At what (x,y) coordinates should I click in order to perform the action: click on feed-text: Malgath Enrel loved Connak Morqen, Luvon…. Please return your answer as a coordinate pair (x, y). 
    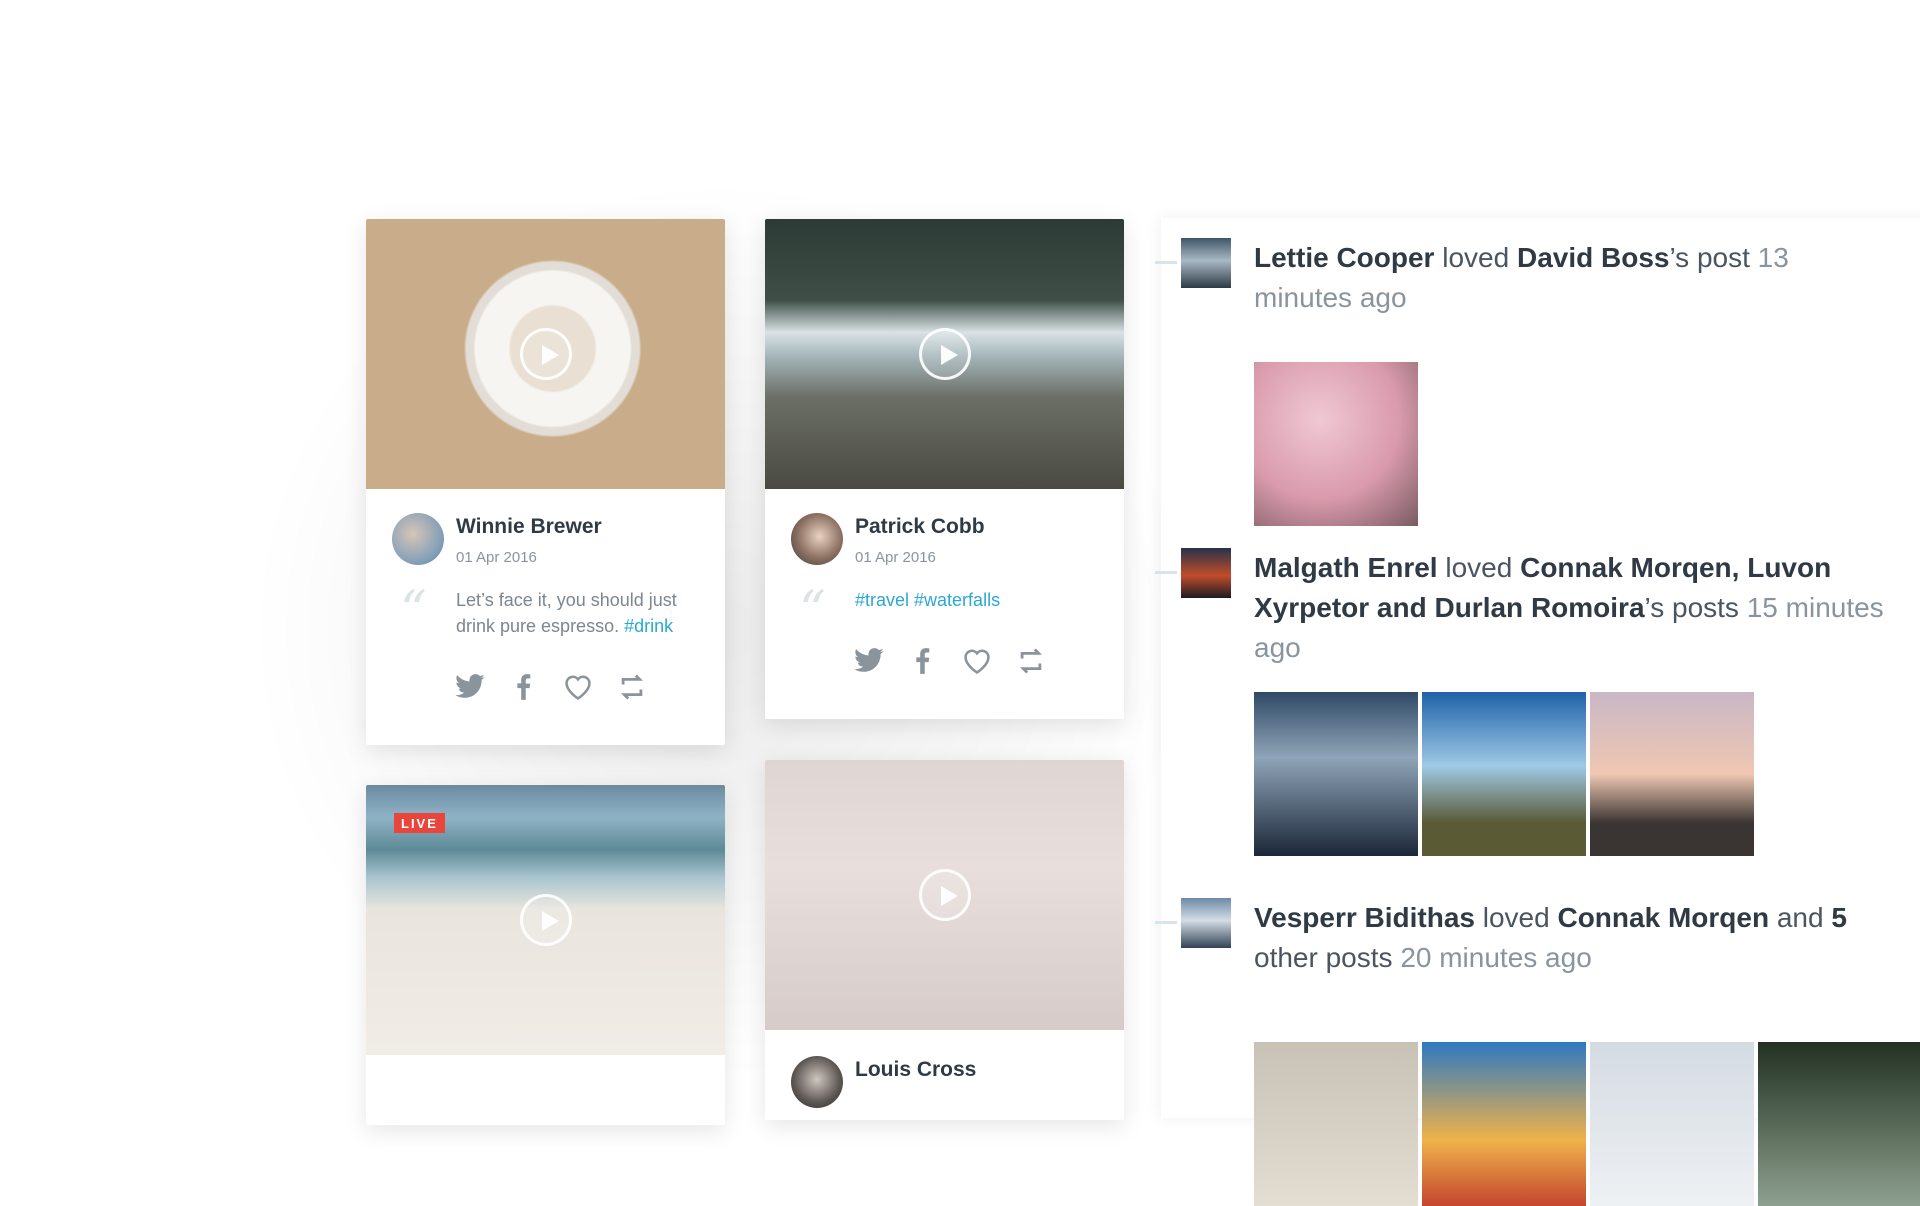
    Looking at the image, I should click on (1574, 608).